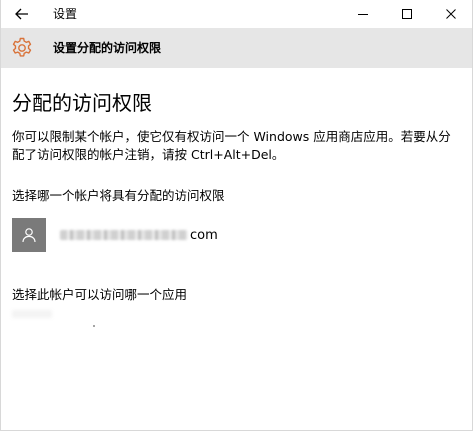 Image resolution: width=473 pixels, height=431 pixels. I want to click on avatar, so click(29, 235).